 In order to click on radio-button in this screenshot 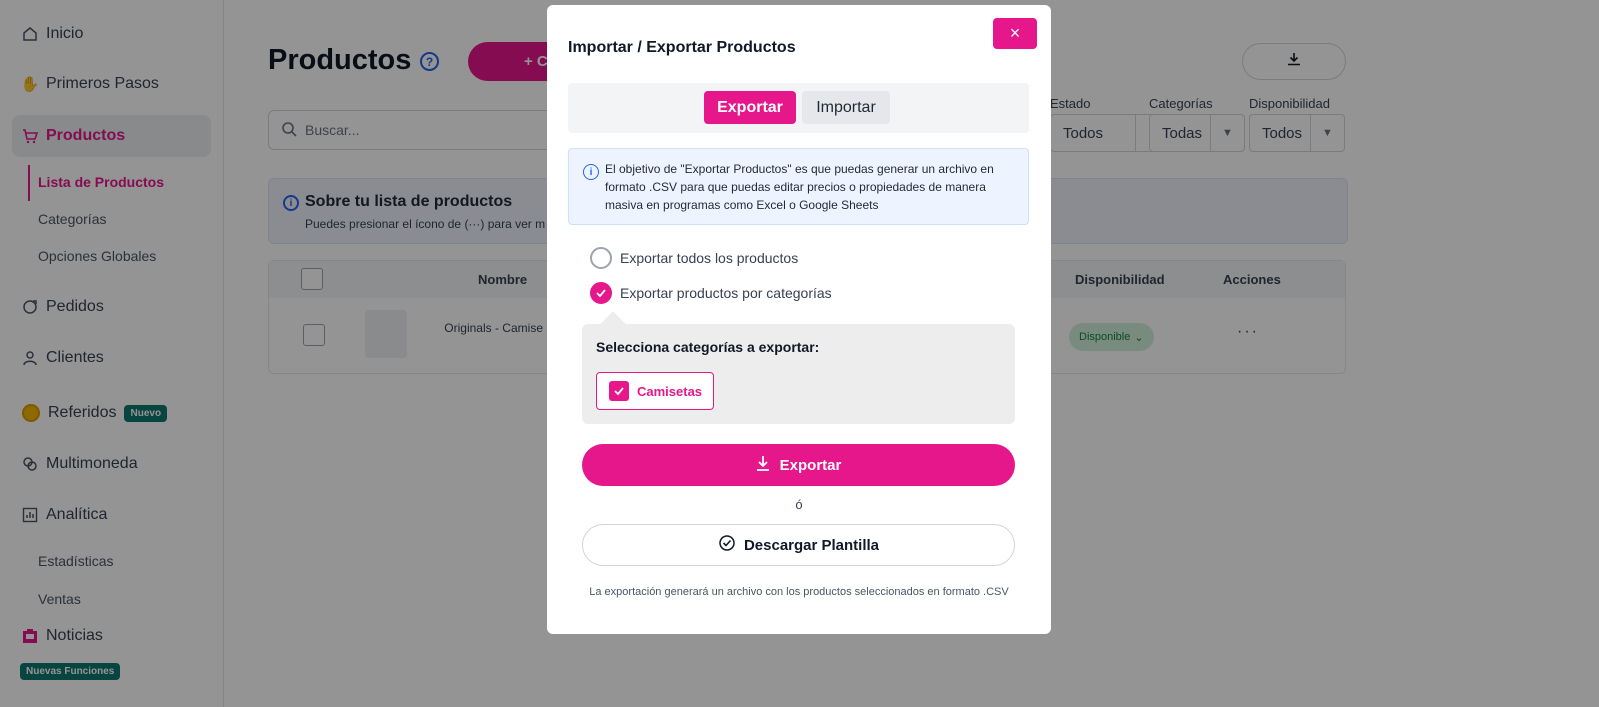, I will do `click(601, 258)`.